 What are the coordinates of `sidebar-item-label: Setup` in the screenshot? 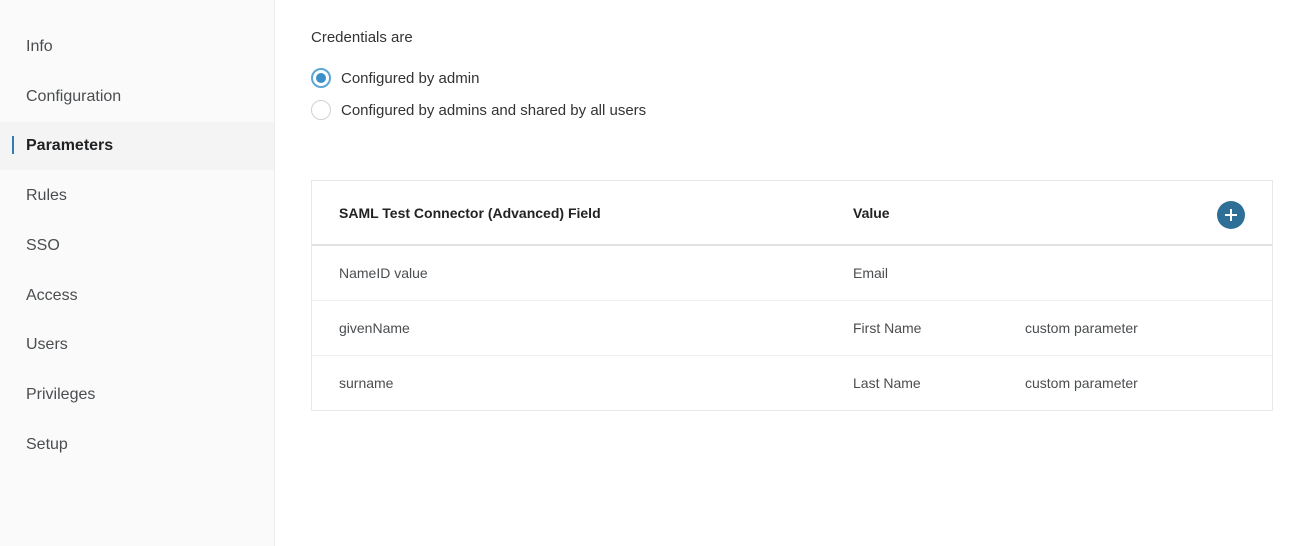 It's located at (47, 444).